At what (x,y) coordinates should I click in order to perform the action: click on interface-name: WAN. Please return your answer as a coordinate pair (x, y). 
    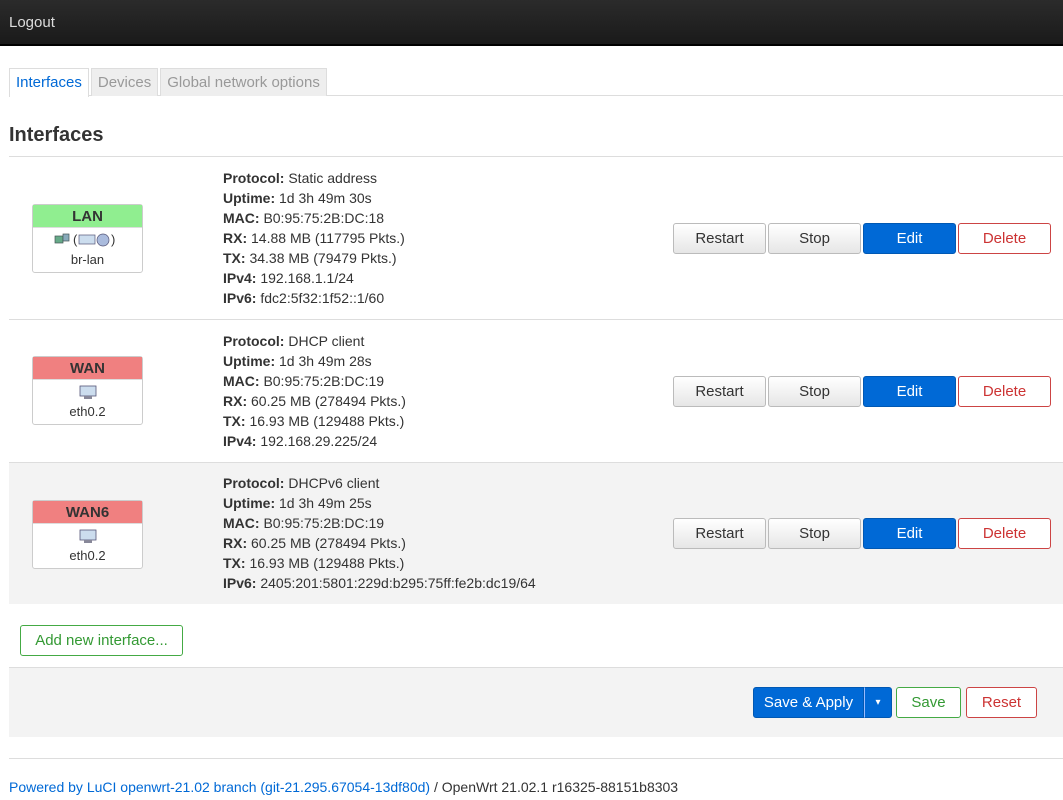
    Looking at the image, I should click on (87, 368).